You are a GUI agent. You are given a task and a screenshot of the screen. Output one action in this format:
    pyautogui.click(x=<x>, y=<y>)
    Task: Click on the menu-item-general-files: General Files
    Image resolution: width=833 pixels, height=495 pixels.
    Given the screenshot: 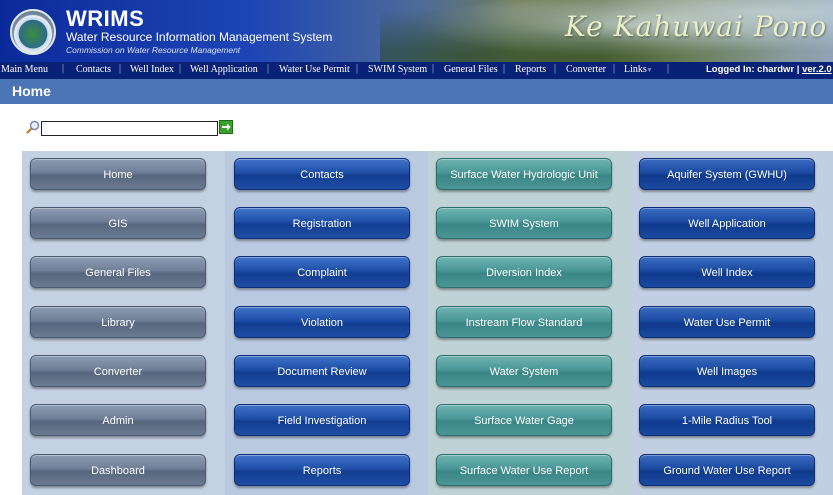 What is the action you would take?
    pyautogui.click(x=471, y=69)
    